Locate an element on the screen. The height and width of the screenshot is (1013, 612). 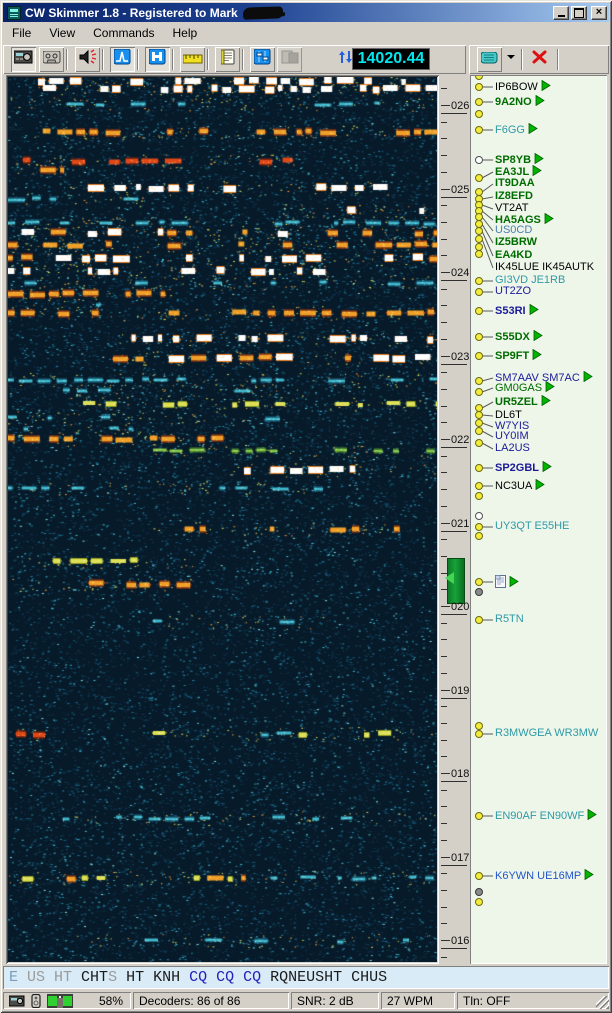
cassette-button is located at coordinates (51, 59).